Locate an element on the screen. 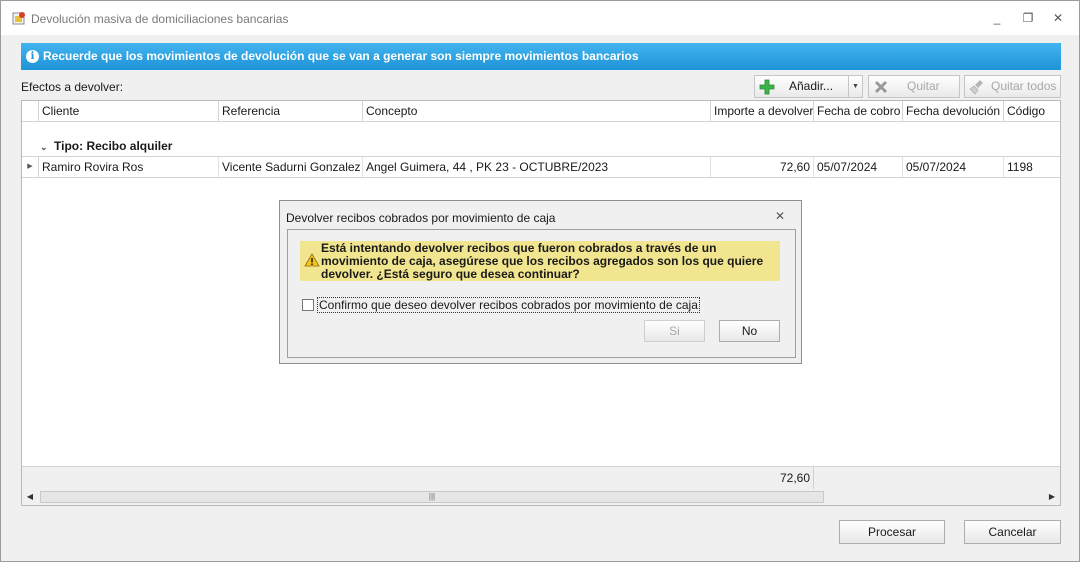 This screenshot has width=1080, height=562. scroll-thumb: ||| is located at coordinates (432, 497).